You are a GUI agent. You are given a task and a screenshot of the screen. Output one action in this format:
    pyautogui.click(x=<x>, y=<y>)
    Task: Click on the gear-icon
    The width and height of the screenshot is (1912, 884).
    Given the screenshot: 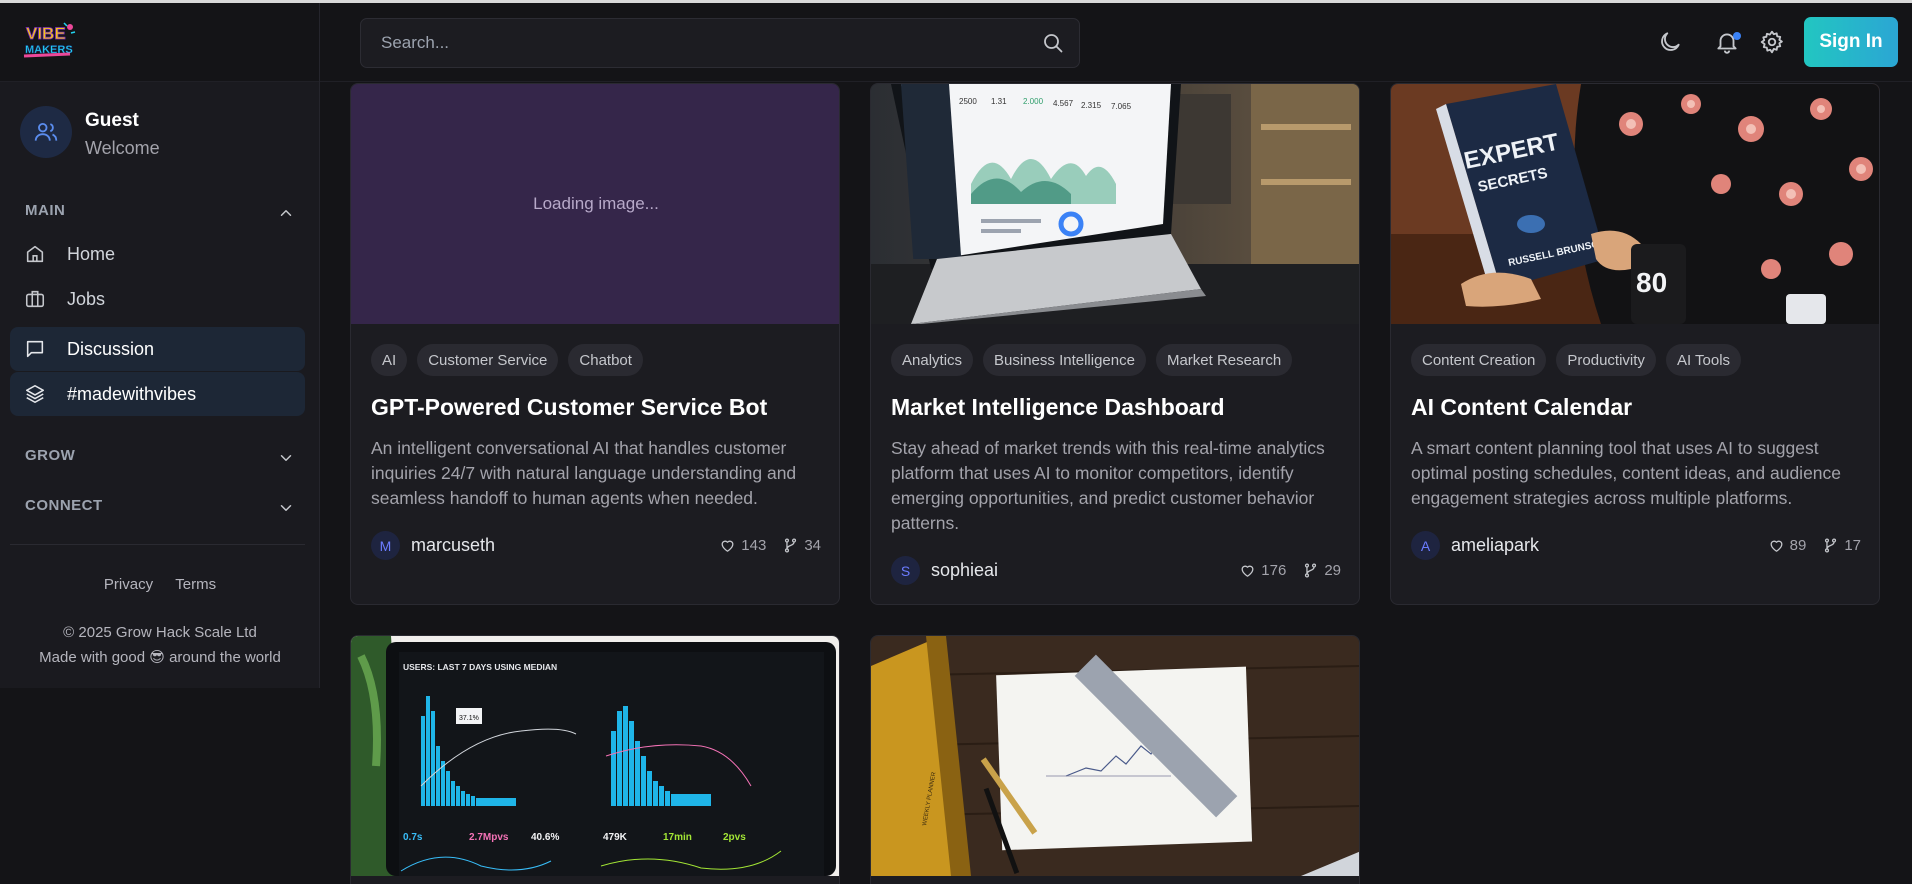 What is the action you would take?
    pyautogui.click(x=1772, y=42)
    